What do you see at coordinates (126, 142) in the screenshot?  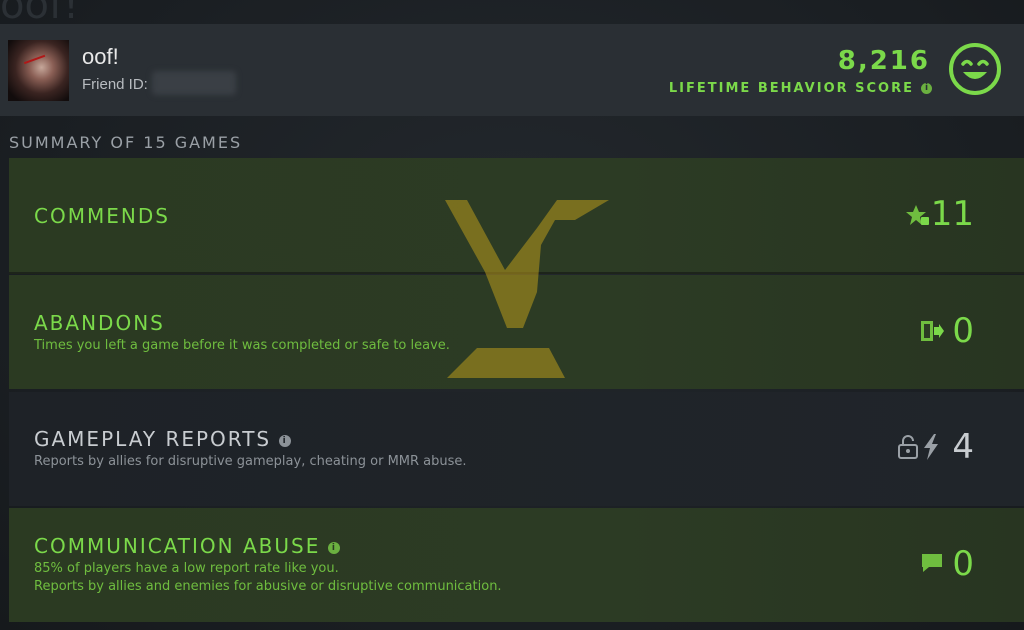 I see `summary-title: SUMMARY OF 15 GAMES` at bounding box center [126, 142].